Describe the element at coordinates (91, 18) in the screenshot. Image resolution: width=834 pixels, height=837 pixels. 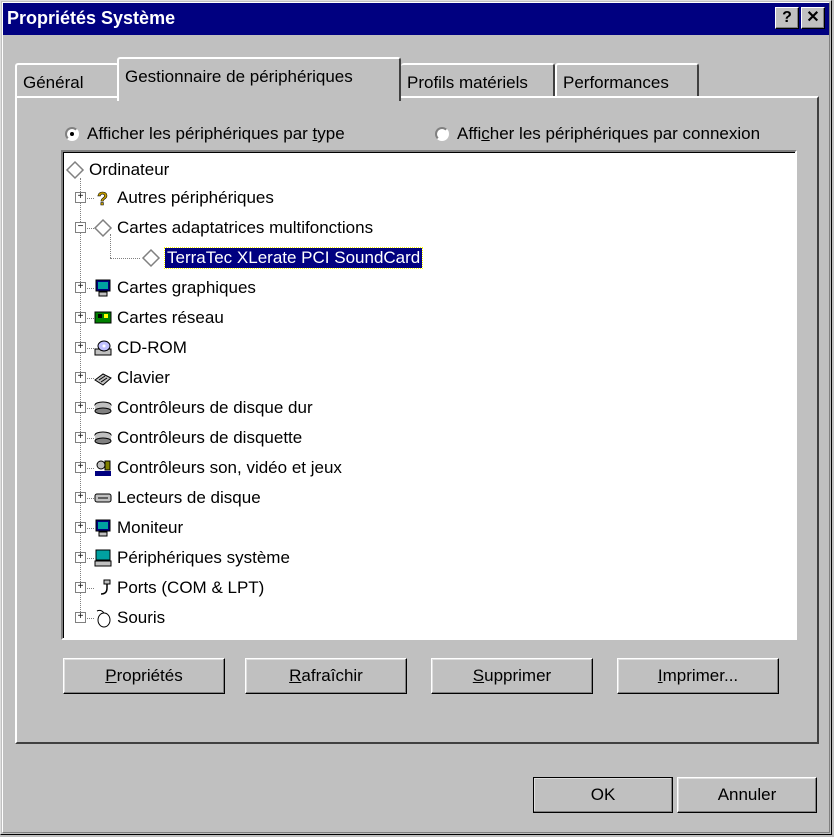
I see `window-title: Propriétés Système` at that location.